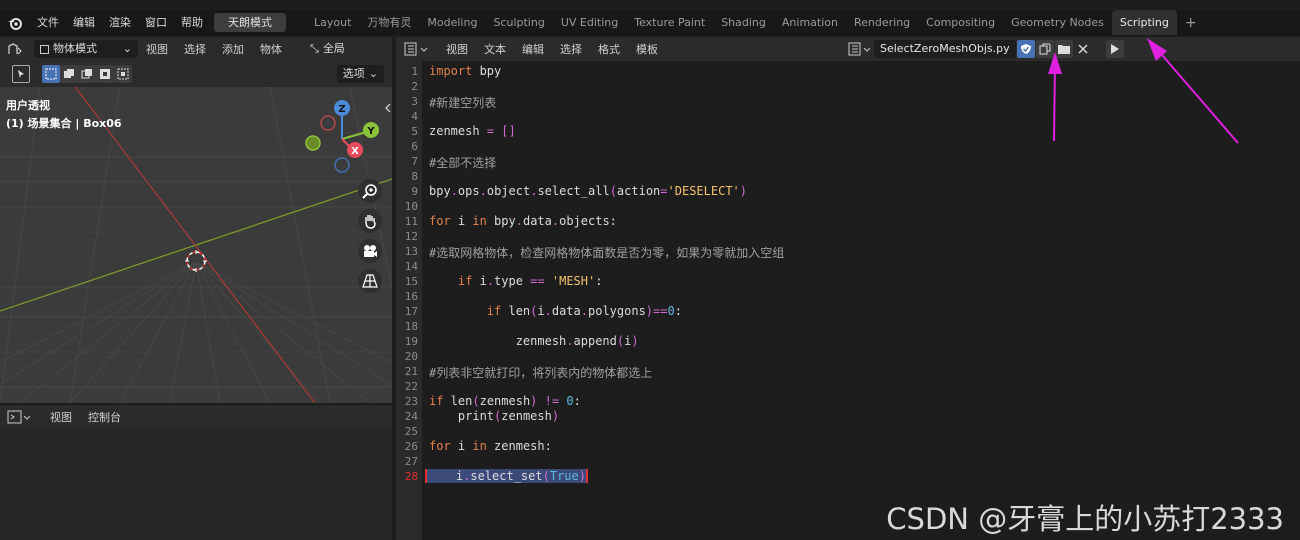 This screenshot has height=540, width=1300. I want to click on menu-help: 帮助, so click(192, 22).